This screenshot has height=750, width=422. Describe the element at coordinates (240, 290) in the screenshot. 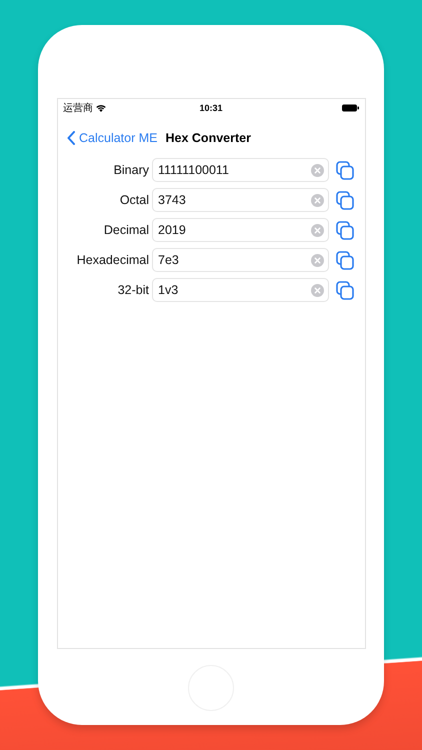

I see `input-field: 1v3` at that location.